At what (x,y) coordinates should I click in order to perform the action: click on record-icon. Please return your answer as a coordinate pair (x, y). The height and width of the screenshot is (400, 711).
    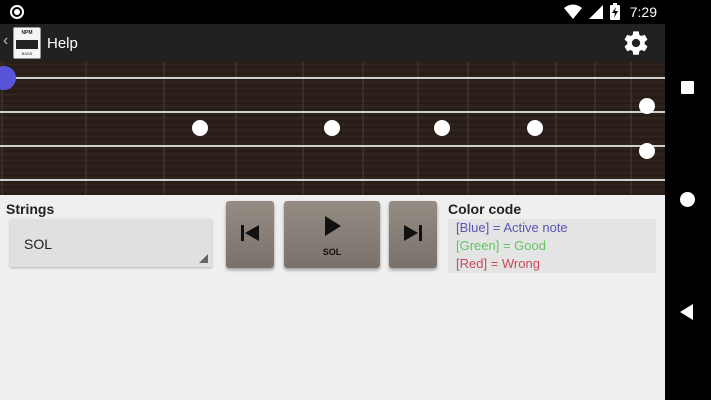
    Looking at the image, I should click on (17, 12).